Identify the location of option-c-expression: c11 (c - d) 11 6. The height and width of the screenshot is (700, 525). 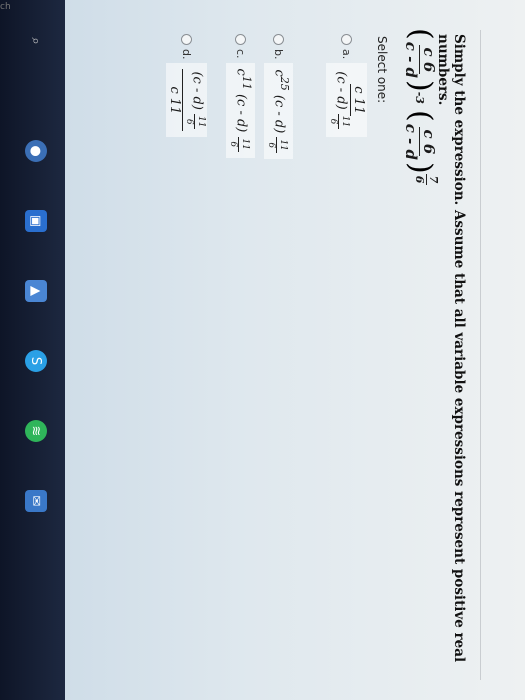
(240, 110).